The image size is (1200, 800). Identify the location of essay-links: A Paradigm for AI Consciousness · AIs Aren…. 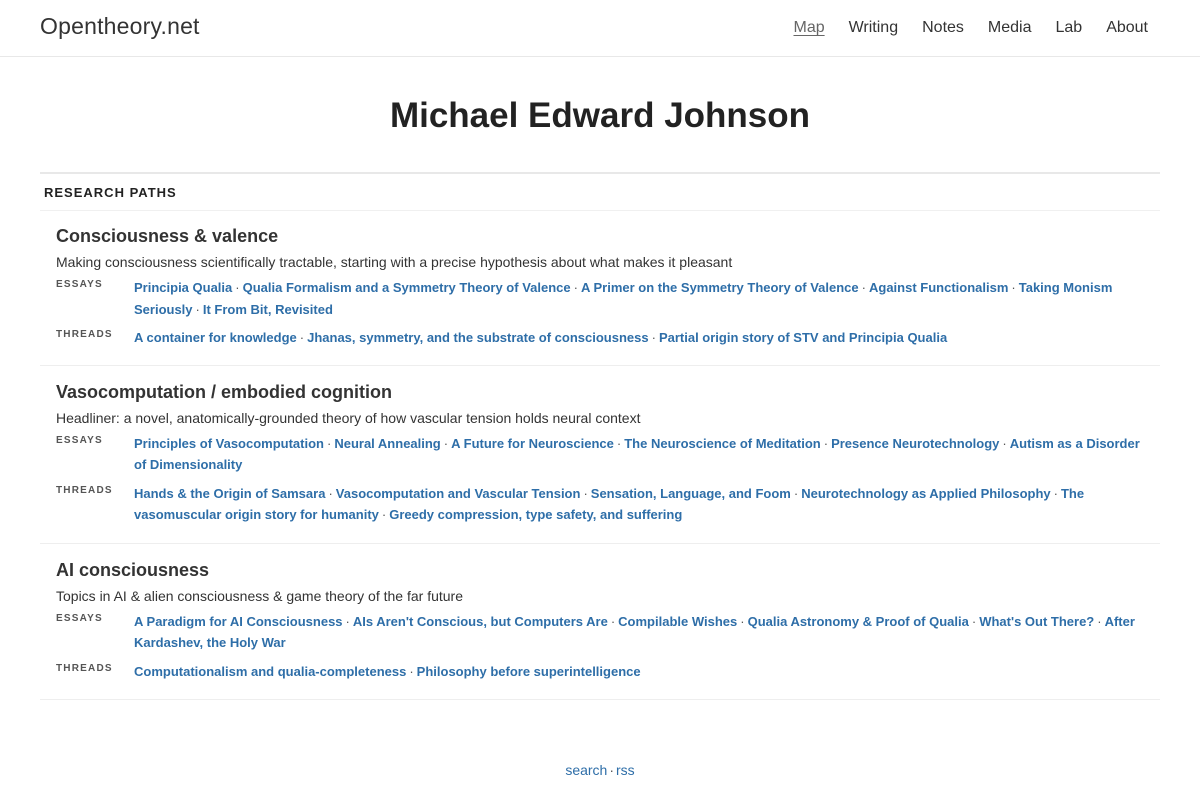
(639, 632).